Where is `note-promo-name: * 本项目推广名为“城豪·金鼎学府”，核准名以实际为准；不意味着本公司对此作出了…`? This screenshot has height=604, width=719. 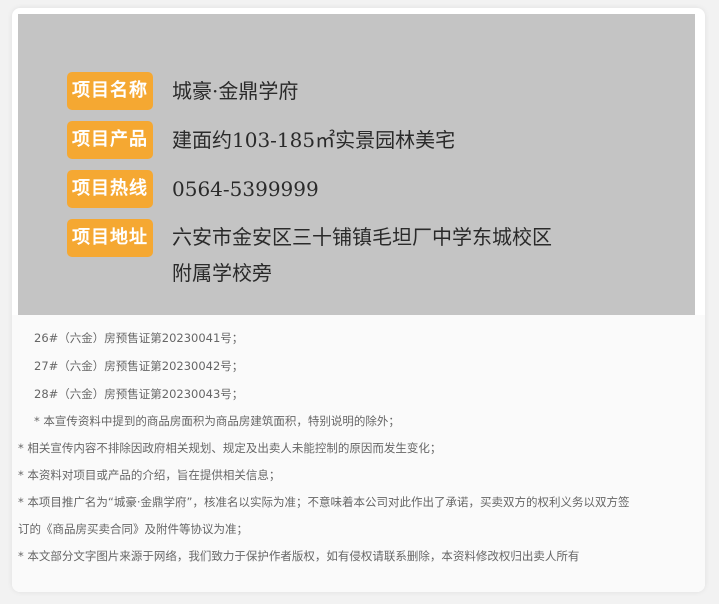 note-promo-name: * 本项目推广名为“城豪·金鼎学府”，核准名以实际为准；不意味着本公司对此作出了… is located at coordinates (324, 502).